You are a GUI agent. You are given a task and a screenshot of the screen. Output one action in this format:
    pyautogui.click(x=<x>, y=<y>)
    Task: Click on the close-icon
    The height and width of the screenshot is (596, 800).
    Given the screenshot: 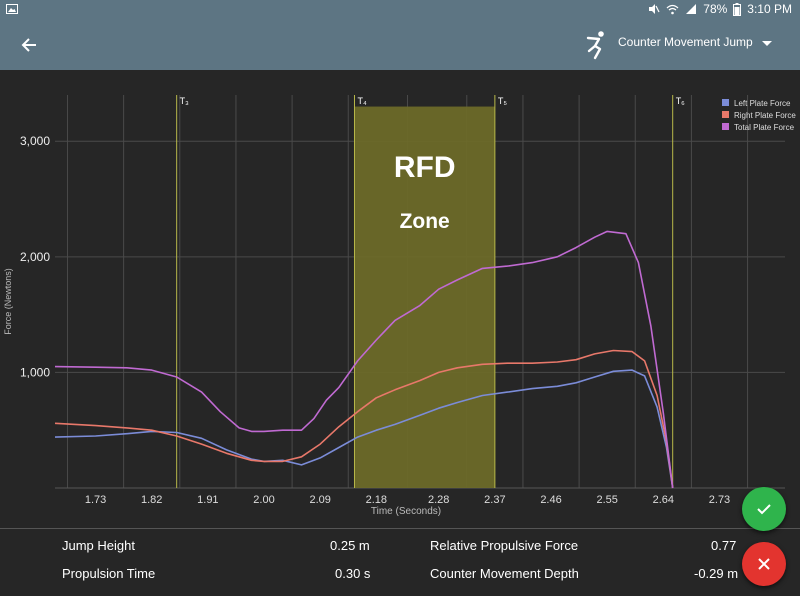 What is the action you would take?
    pyautogui.click(x=764, y=564)
    